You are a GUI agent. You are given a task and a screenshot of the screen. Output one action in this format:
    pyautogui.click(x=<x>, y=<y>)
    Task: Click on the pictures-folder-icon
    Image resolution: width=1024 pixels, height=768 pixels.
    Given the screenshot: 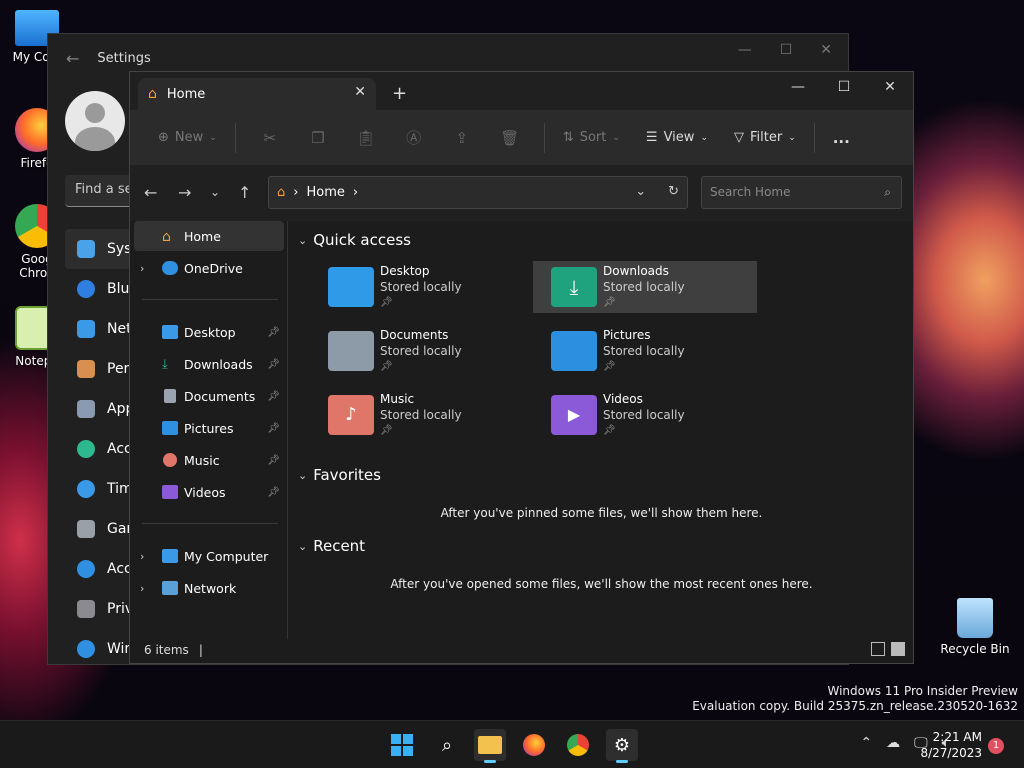 What is the action you would take?
    pyautogui.click(x=574, y=351)
    